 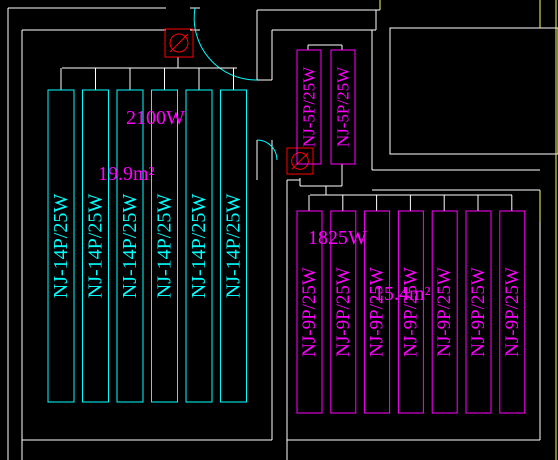 I want to click on room-right-power: 1825W, so click(x=337, y=238).